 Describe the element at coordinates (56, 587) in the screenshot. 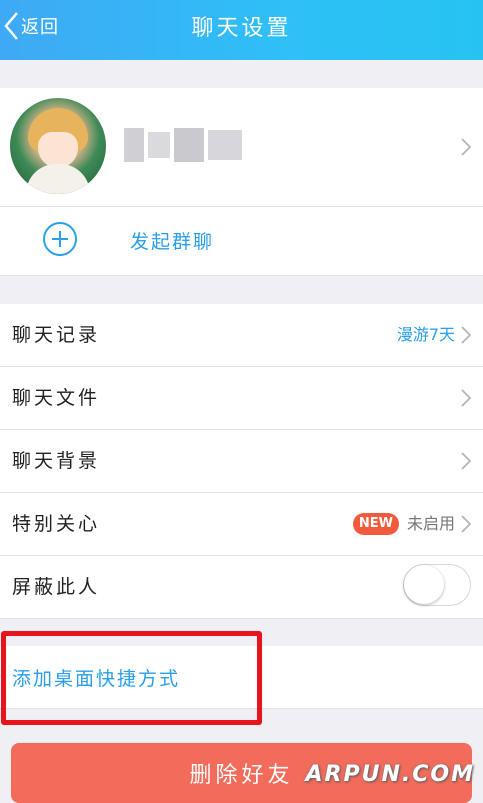

I see `block-person-label: 屏蔽此人` at that location.